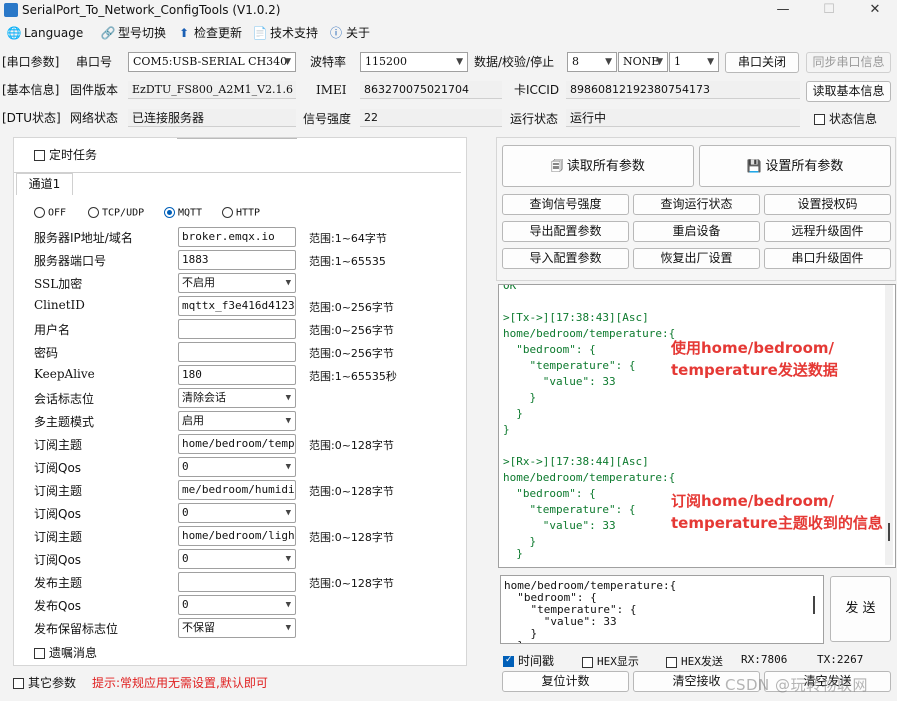 The width and height of the screenshot is (897, 701). What do you see at coordinates (549, 493) in the screenshot?
I see `log-line: "bedroom": {` at bounding box center [549, 493].